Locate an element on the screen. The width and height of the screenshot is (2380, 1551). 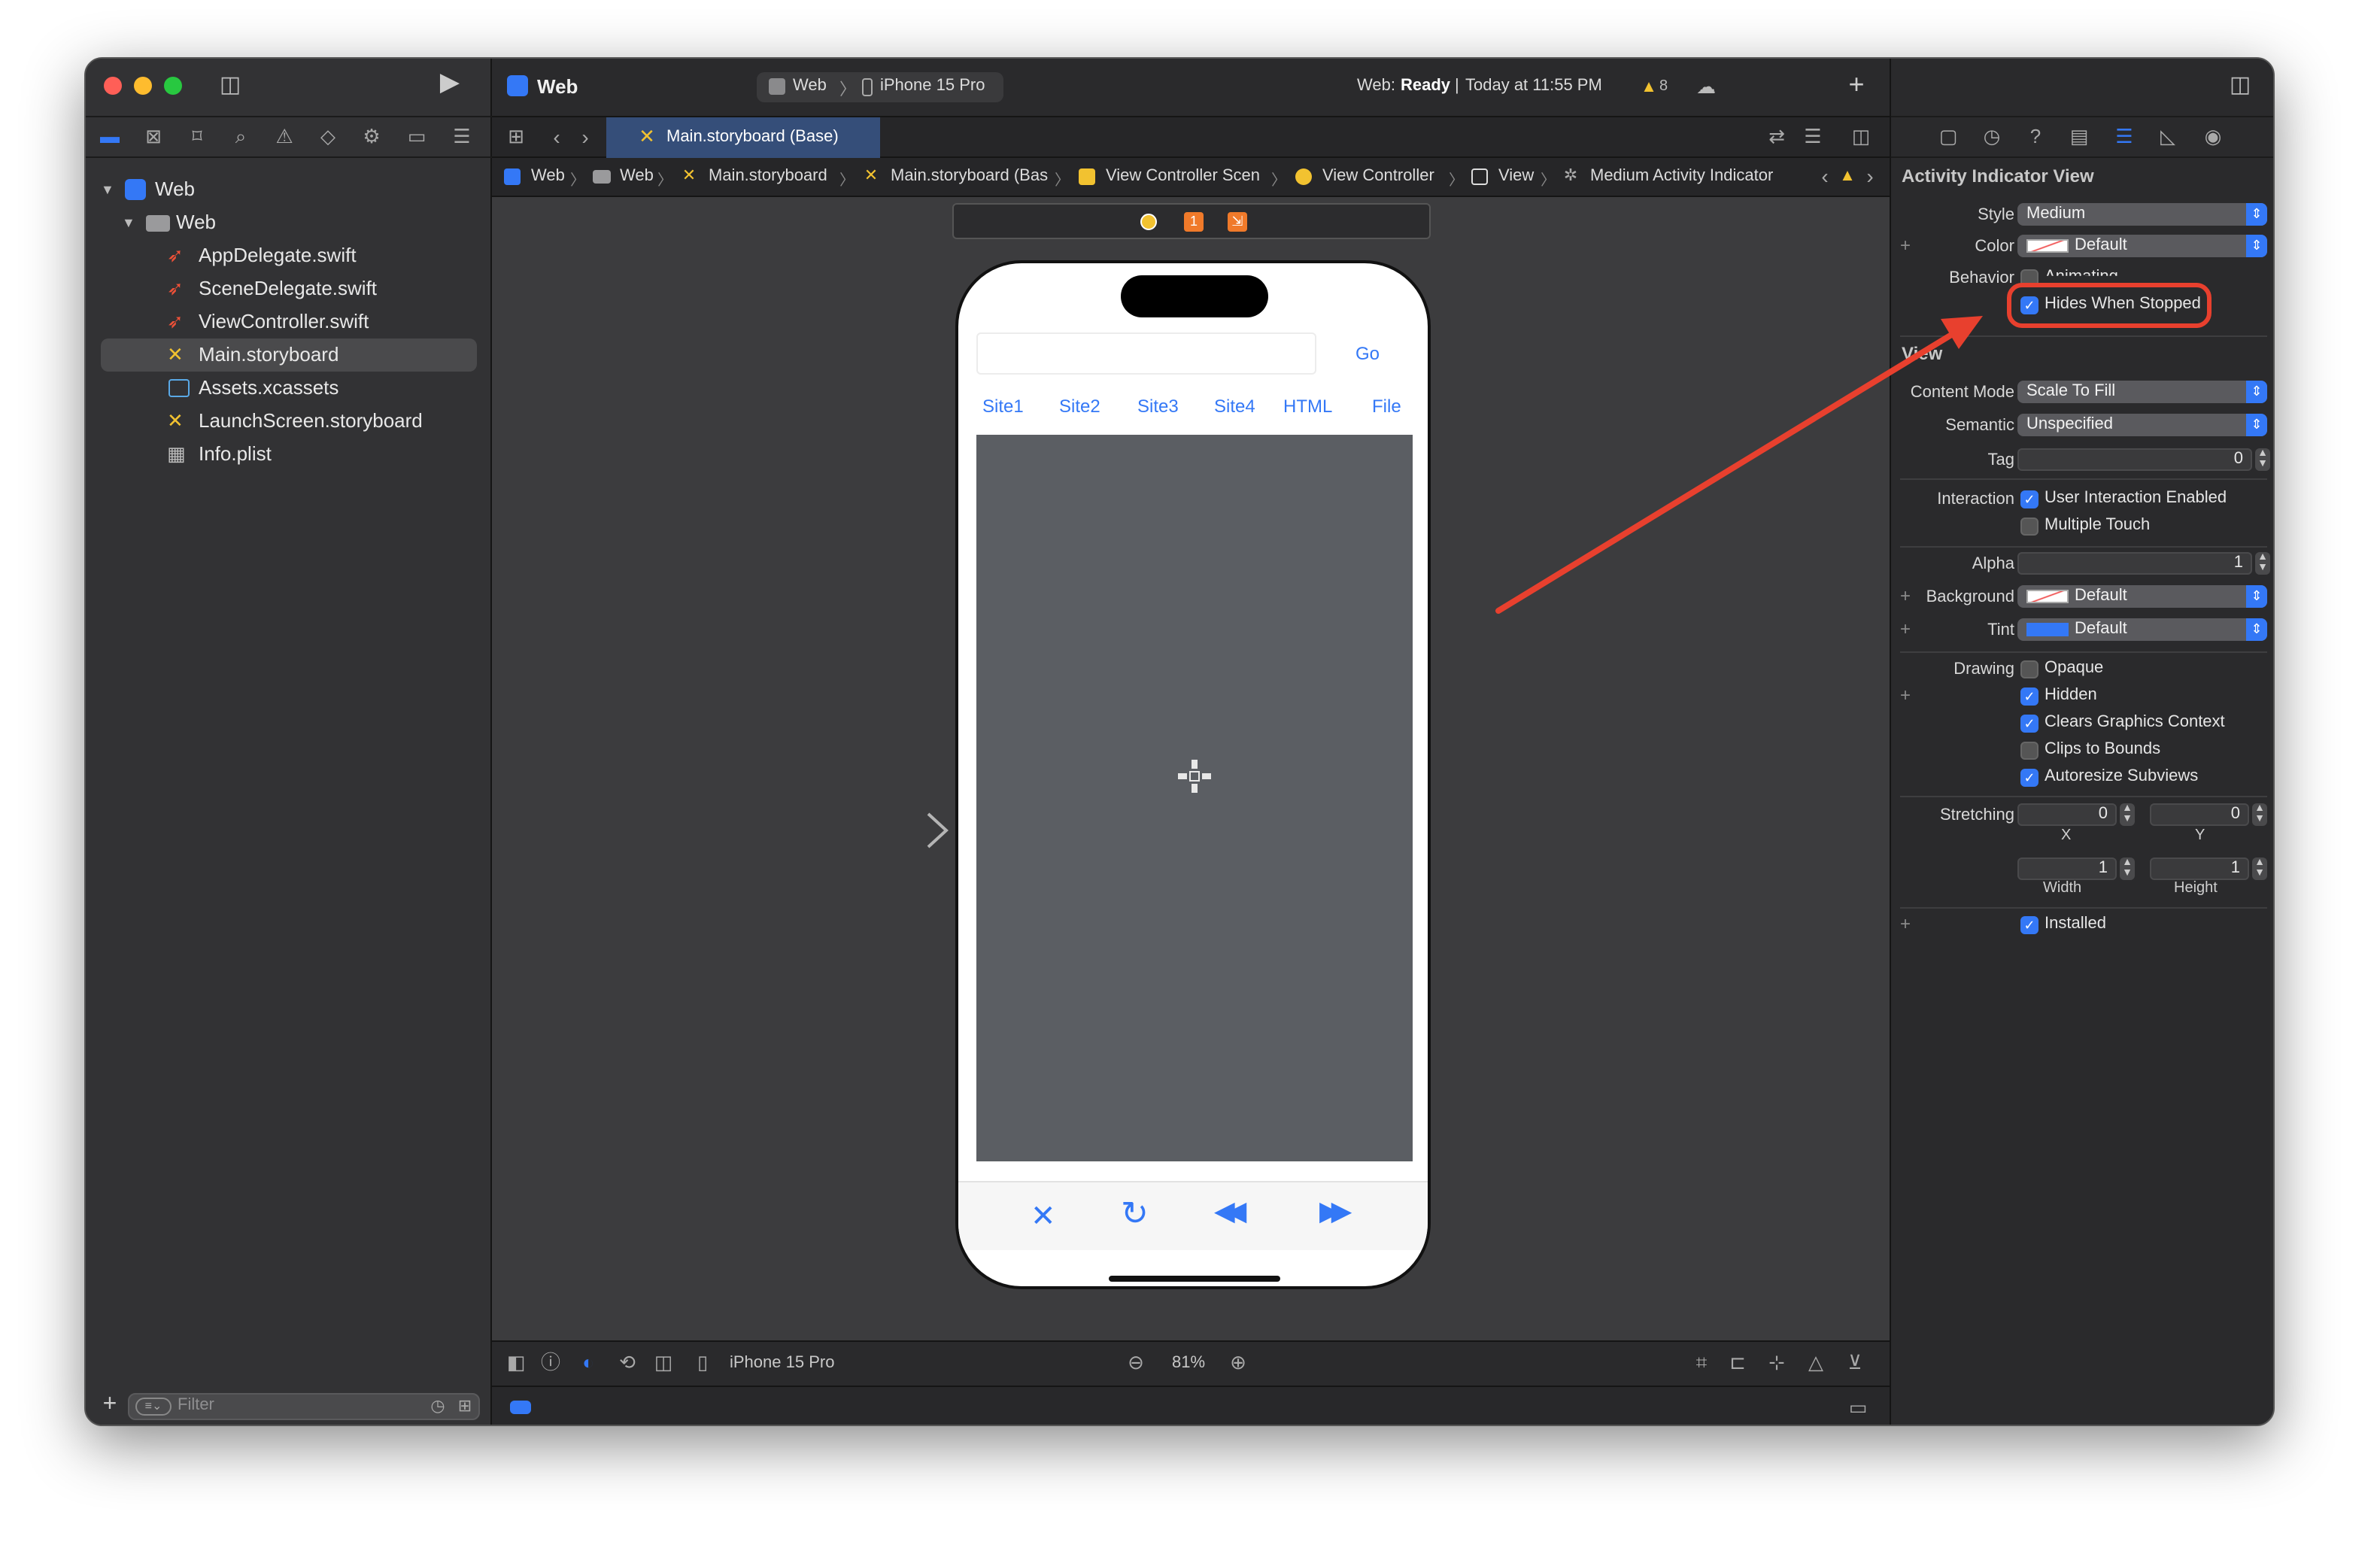
annotation-arrow is located at coordinates (1739, 465).